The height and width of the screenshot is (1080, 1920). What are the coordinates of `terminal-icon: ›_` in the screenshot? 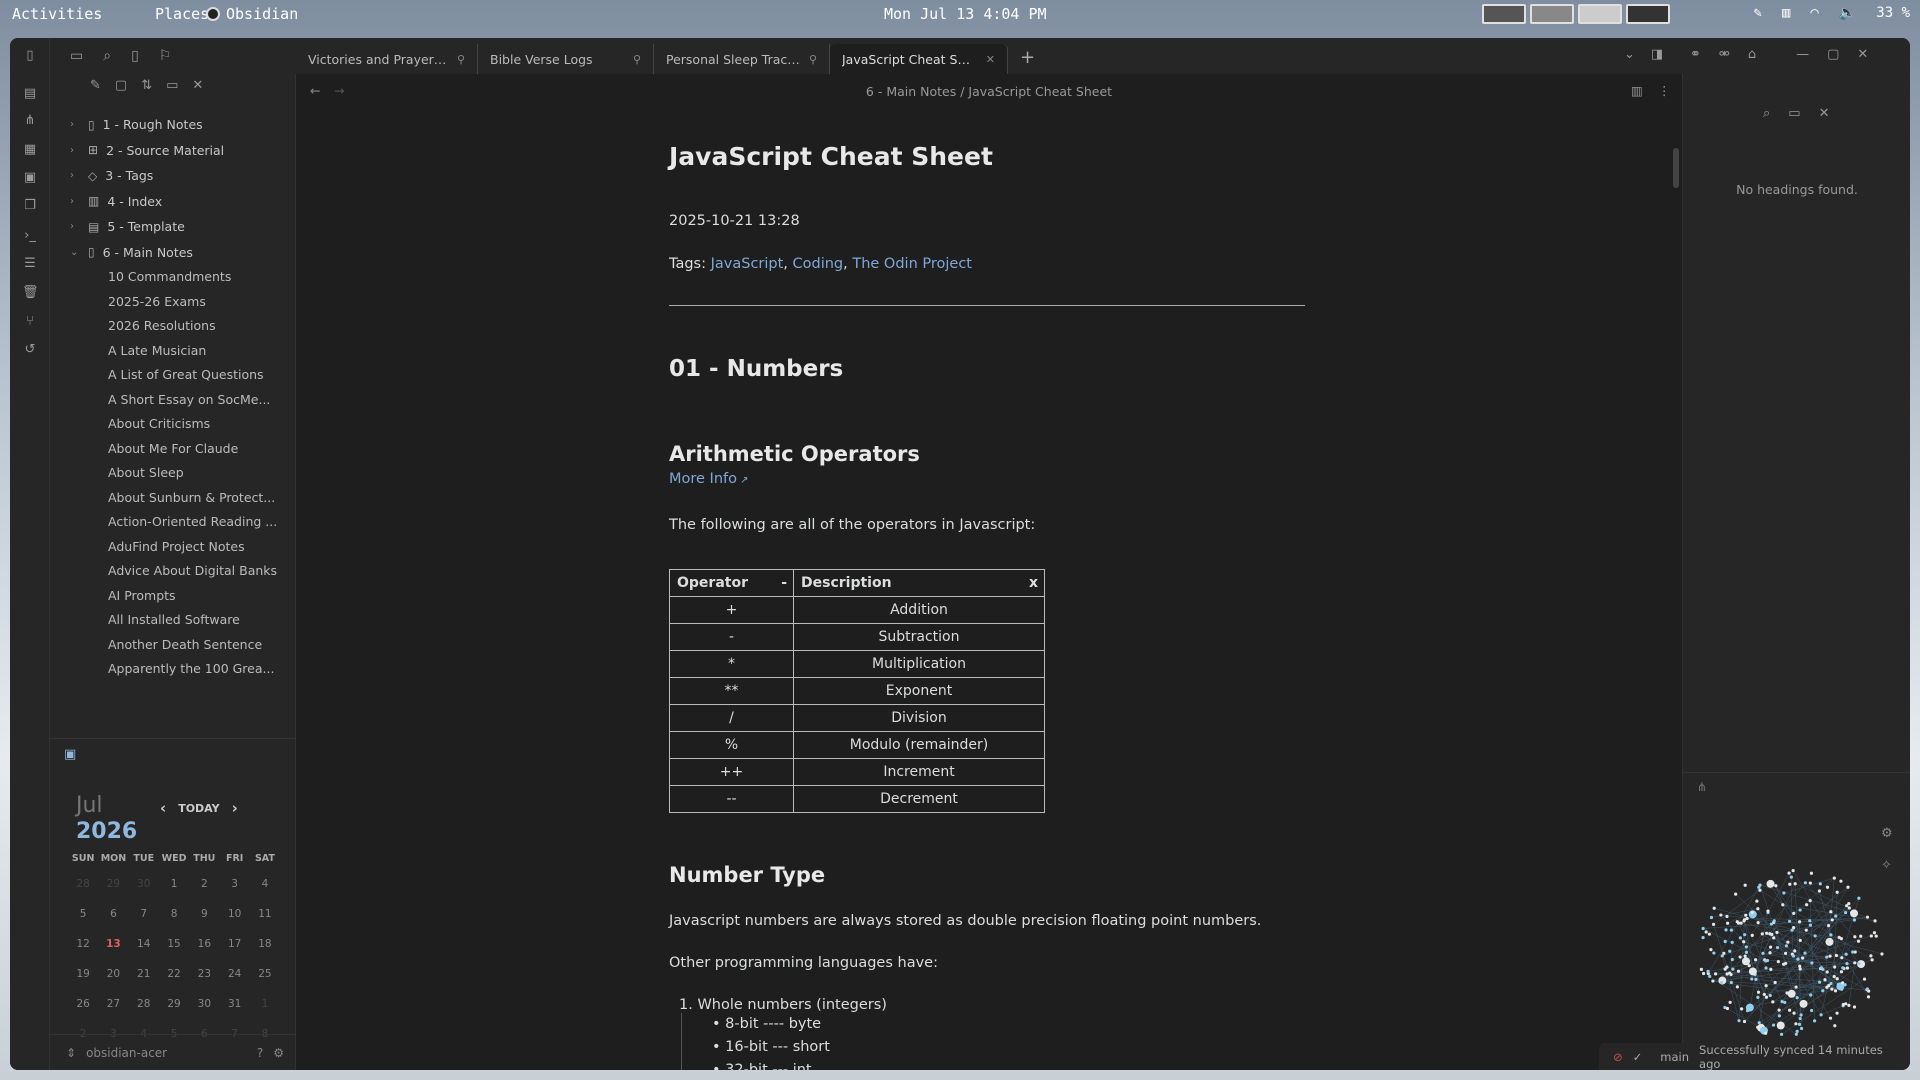 It's located at (30, 236).